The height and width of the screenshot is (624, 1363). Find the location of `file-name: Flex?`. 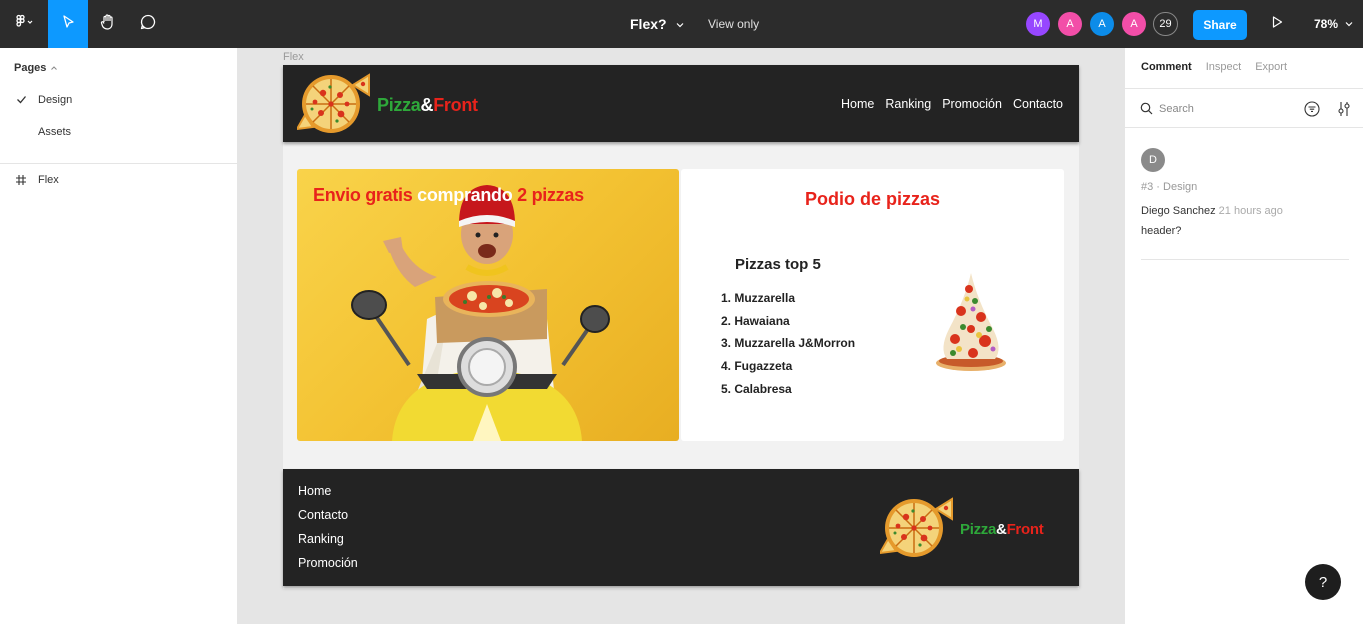

file-name: Flex? is located at coordinates (648, 24).